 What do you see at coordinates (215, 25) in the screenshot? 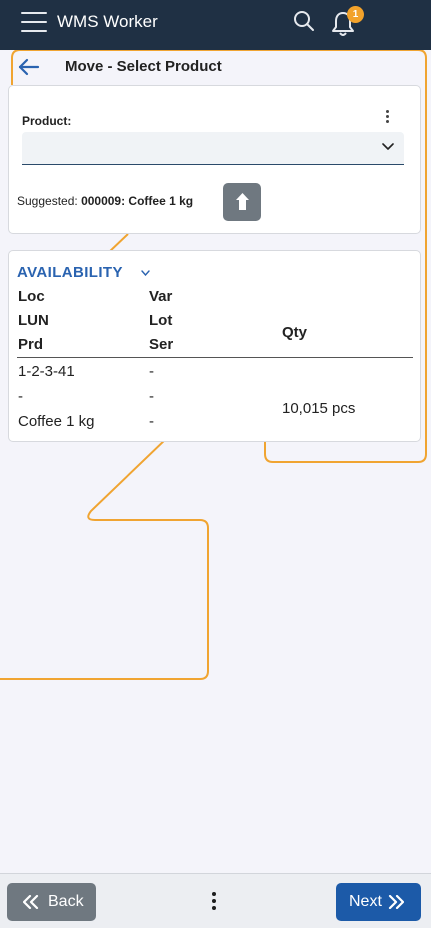
I see `app-header: WMS Worker 1` at bounding box center [215, 25].